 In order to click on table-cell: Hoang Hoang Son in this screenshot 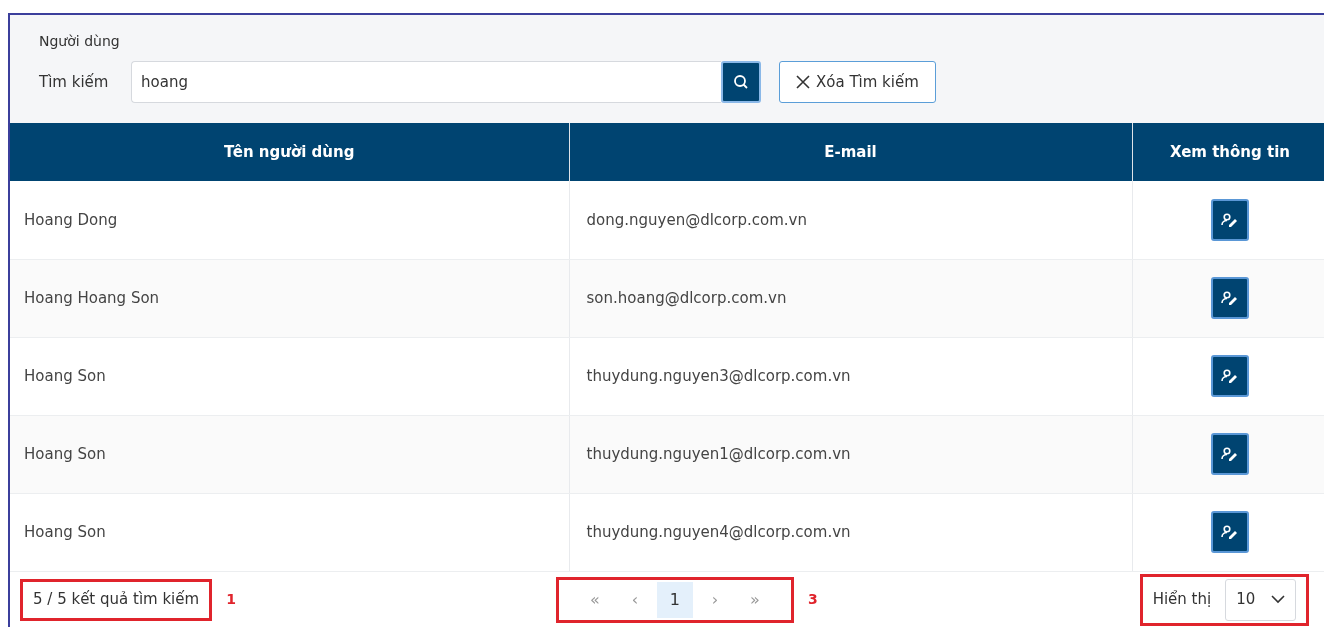, I will do `click(289, 298)`.